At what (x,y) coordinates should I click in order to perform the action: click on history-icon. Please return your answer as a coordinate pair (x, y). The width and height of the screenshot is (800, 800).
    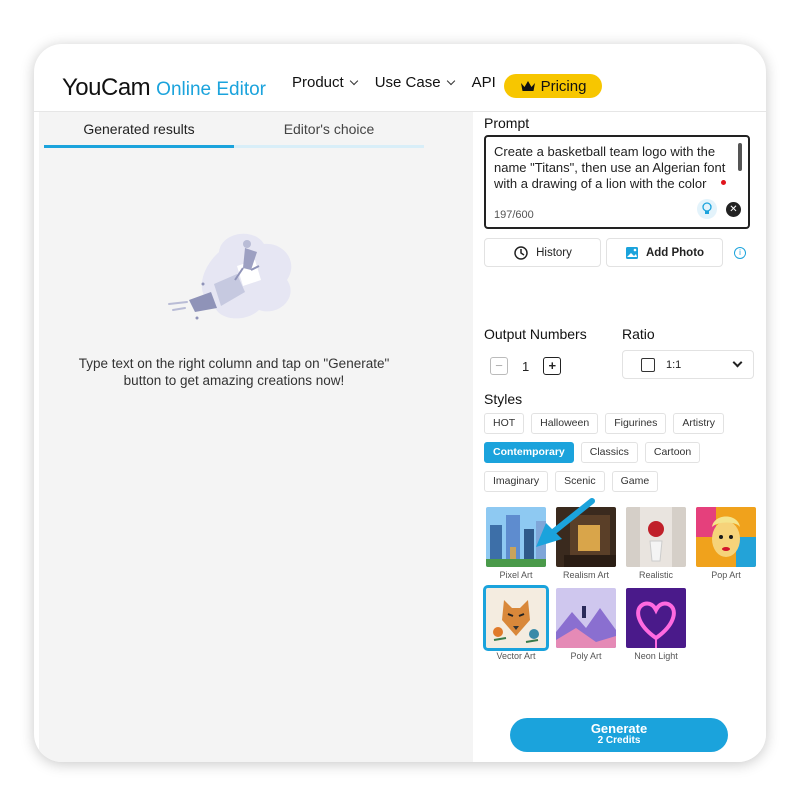
    Looking at the image, I should click on (521, 252).